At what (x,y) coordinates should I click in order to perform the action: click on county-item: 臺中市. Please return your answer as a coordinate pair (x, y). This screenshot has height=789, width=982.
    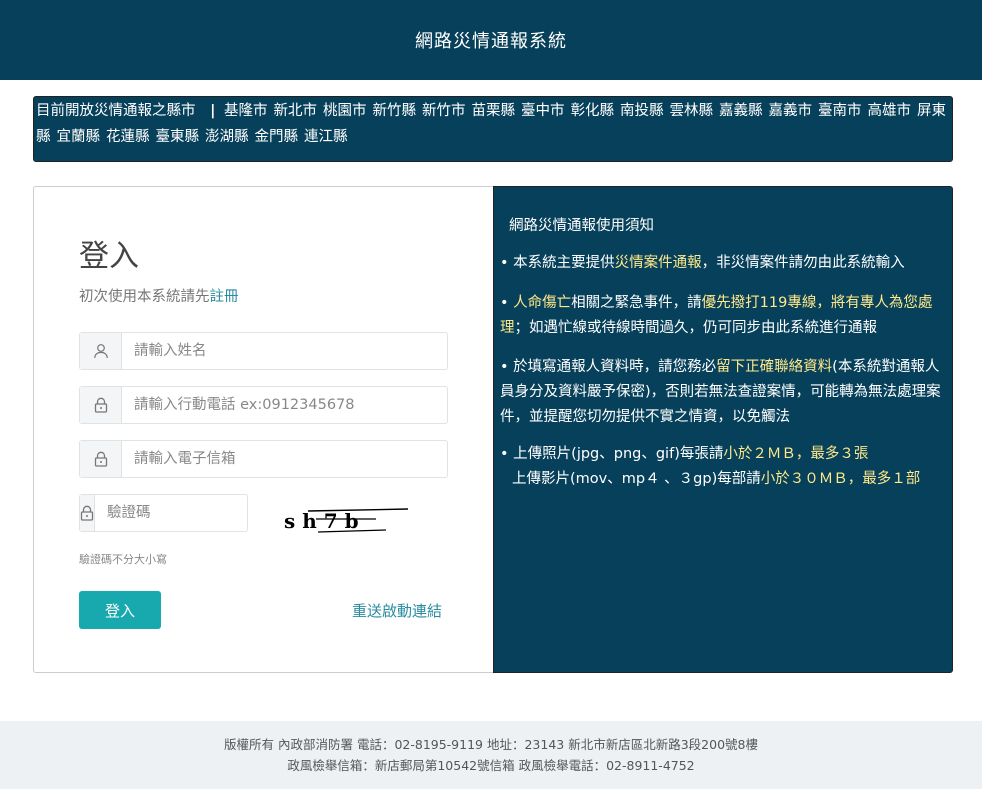
    Looking at the image, I should click on (543, 111).